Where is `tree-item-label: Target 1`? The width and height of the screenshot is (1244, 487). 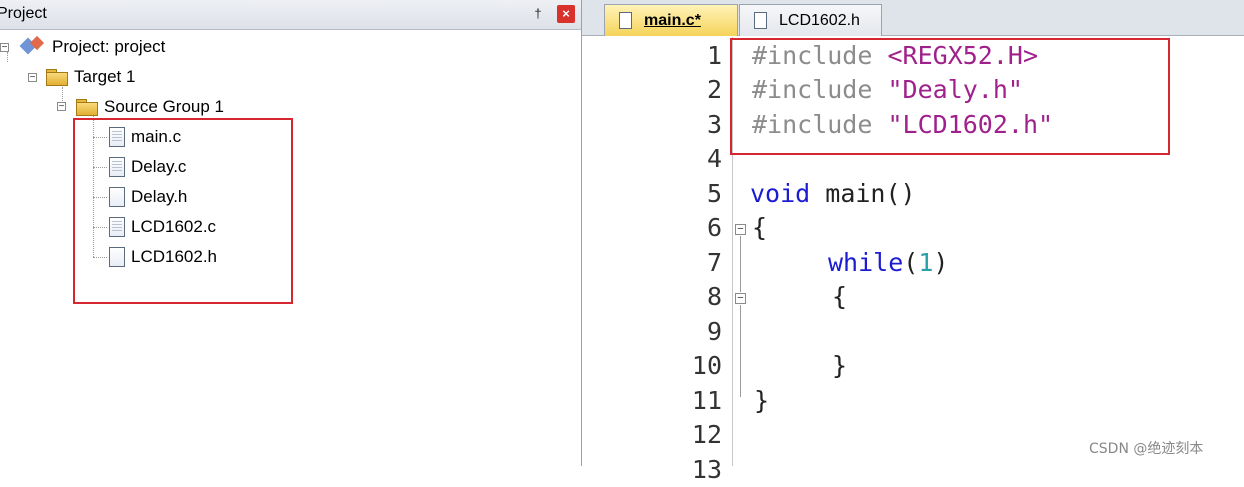
tree-item-label: Target 1 is located at coordinates (105, 76).